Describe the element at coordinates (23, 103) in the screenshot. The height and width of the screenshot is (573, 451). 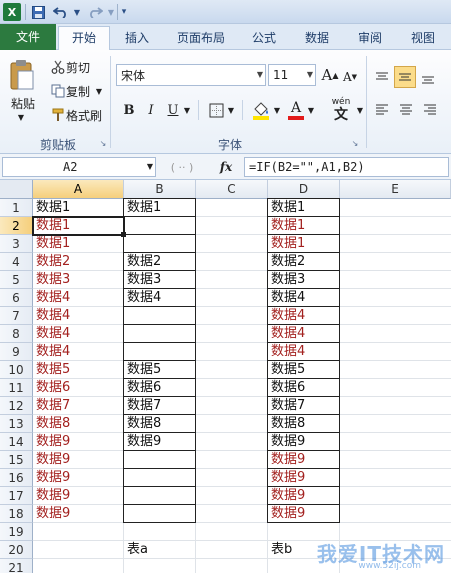
I see `paste-button: 粘贴` at that location.